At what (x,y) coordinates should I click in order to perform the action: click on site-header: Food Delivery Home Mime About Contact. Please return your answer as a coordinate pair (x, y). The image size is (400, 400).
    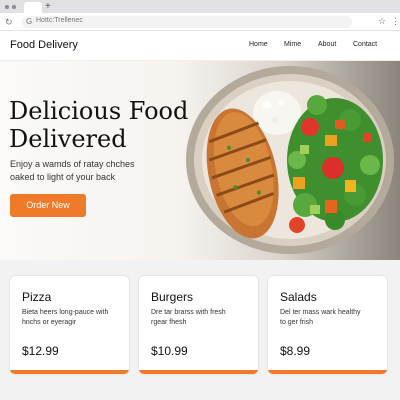
    Looking at the image, I should click on (200, 46).